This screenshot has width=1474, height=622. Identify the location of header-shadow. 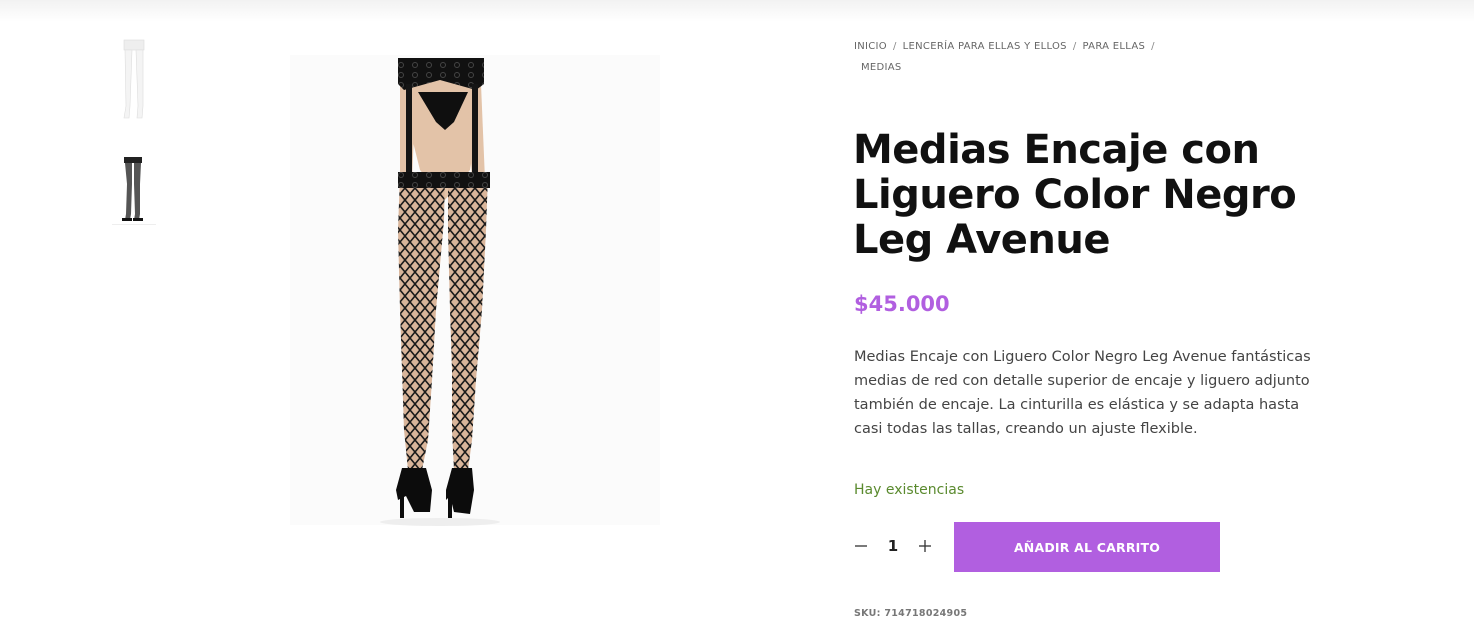
(737, 11).